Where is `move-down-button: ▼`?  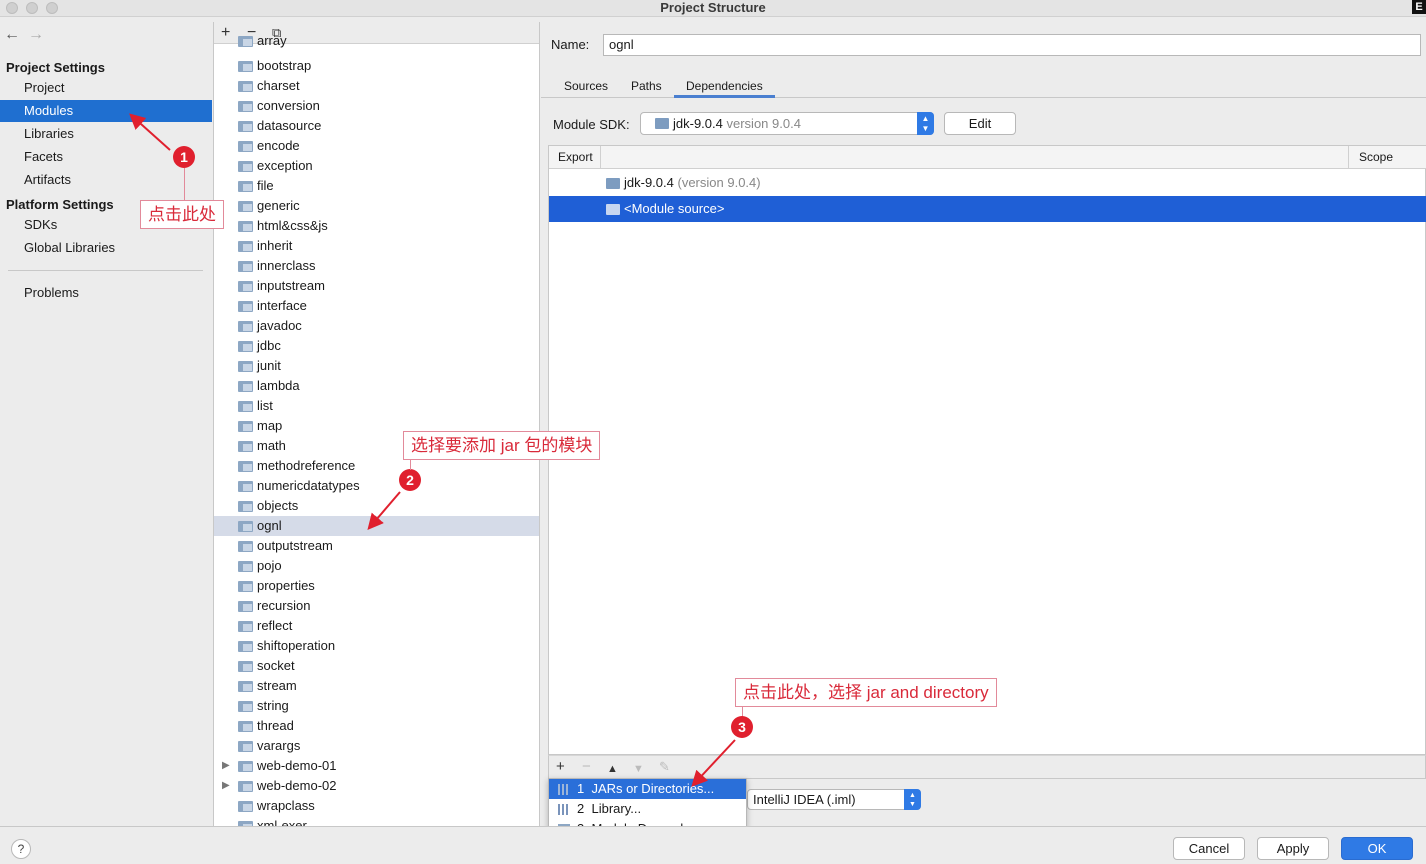
move-down-button: ▼ is located at coordinates (638, 769).